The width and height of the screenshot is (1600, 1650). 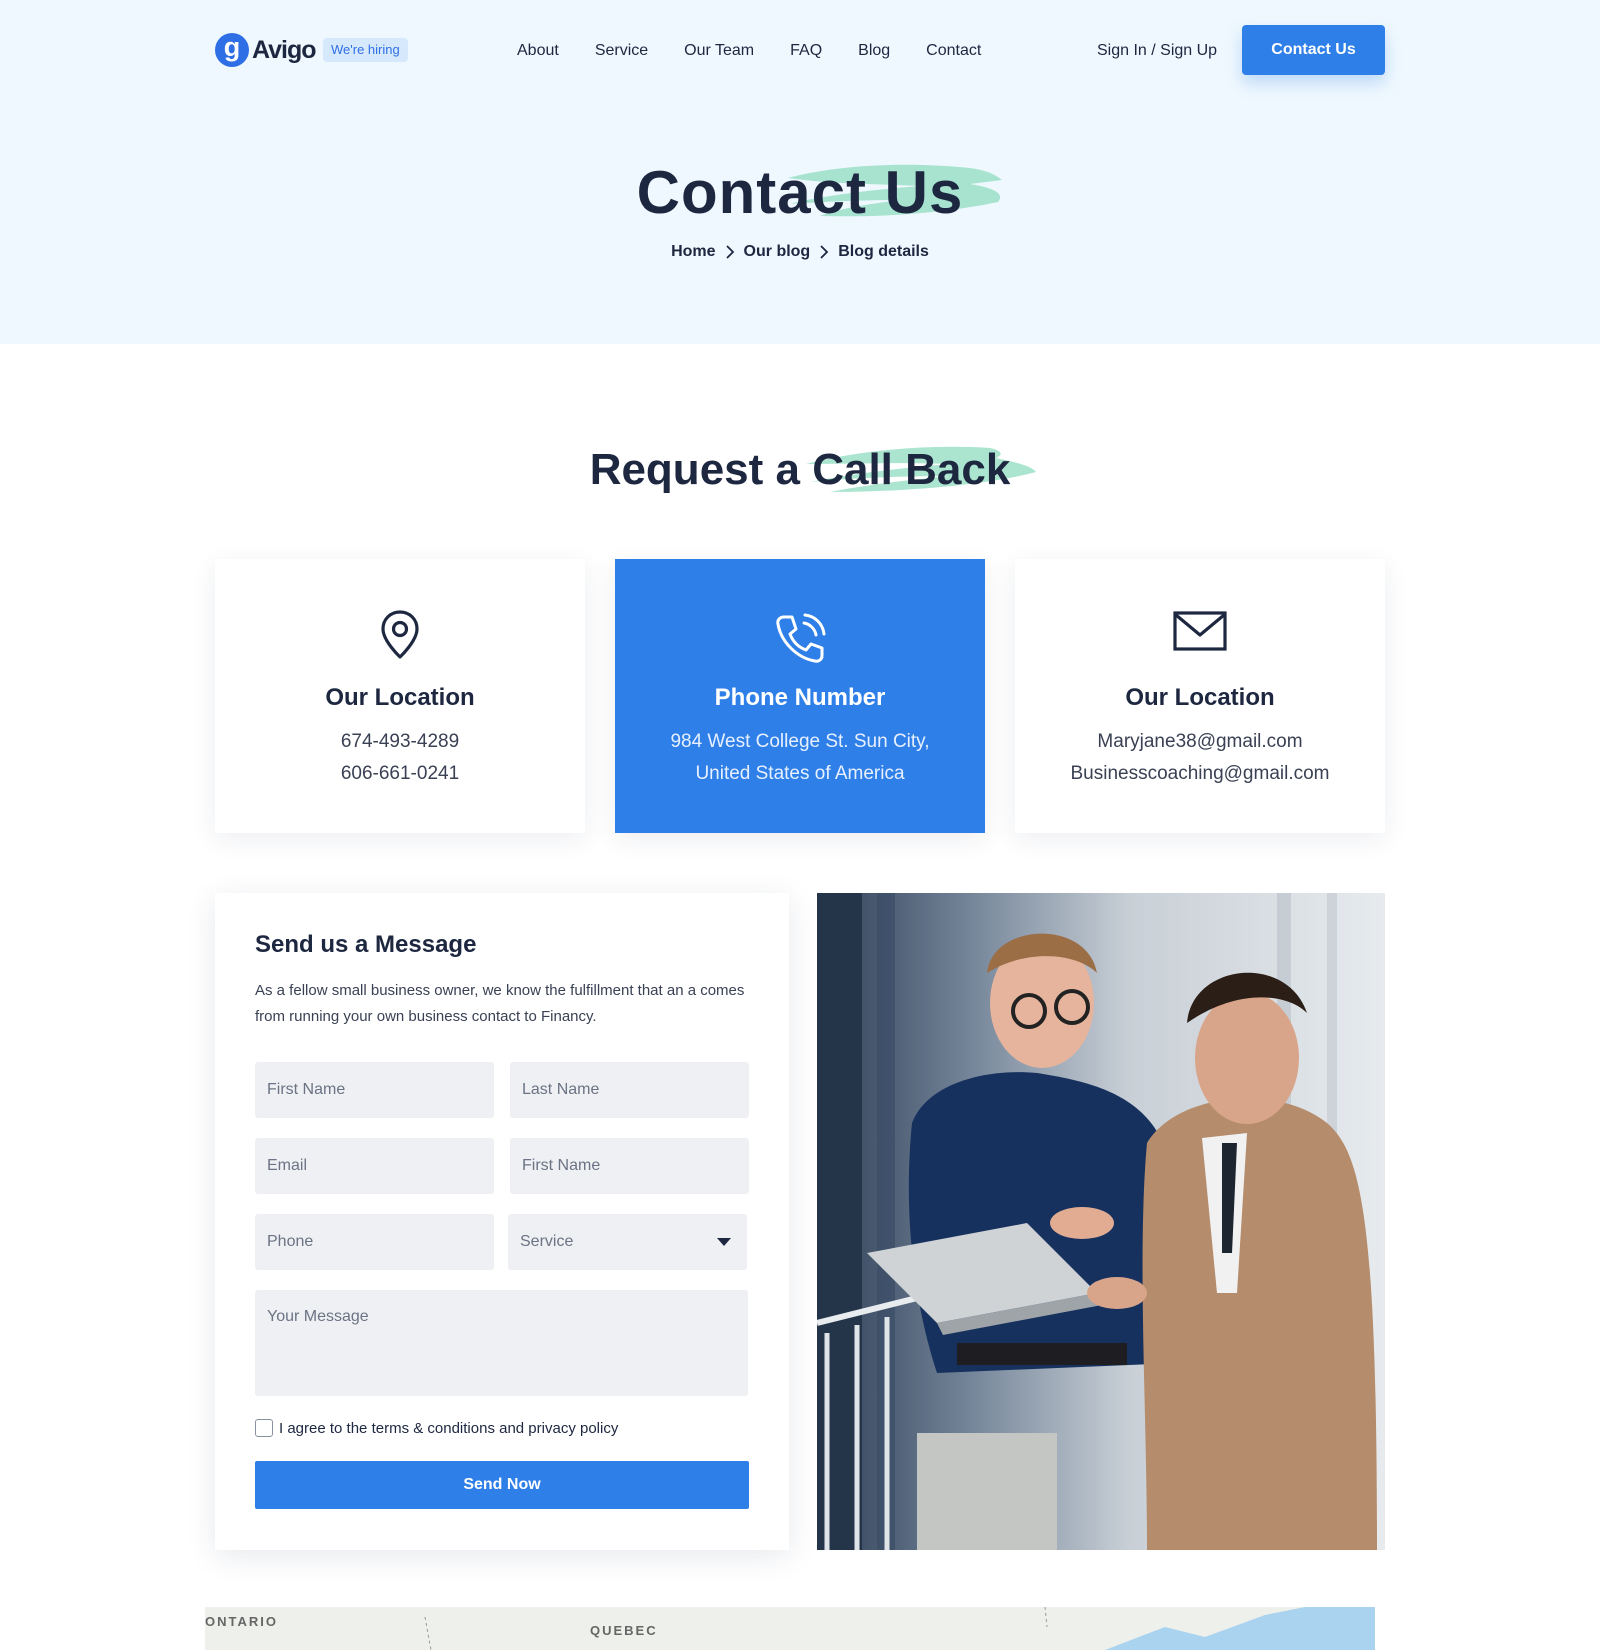 I want to click on callback-title-block: Request a Call Back, so click(x=800, y=470).